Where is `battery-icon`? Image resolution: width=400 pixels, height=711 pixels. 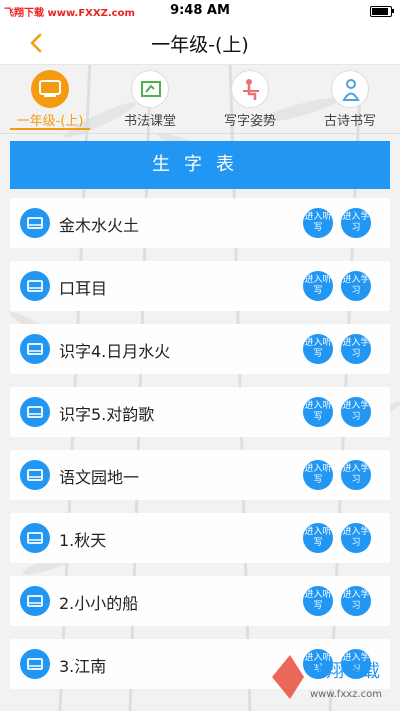
battery-icon is located at coordinates (382, 11).